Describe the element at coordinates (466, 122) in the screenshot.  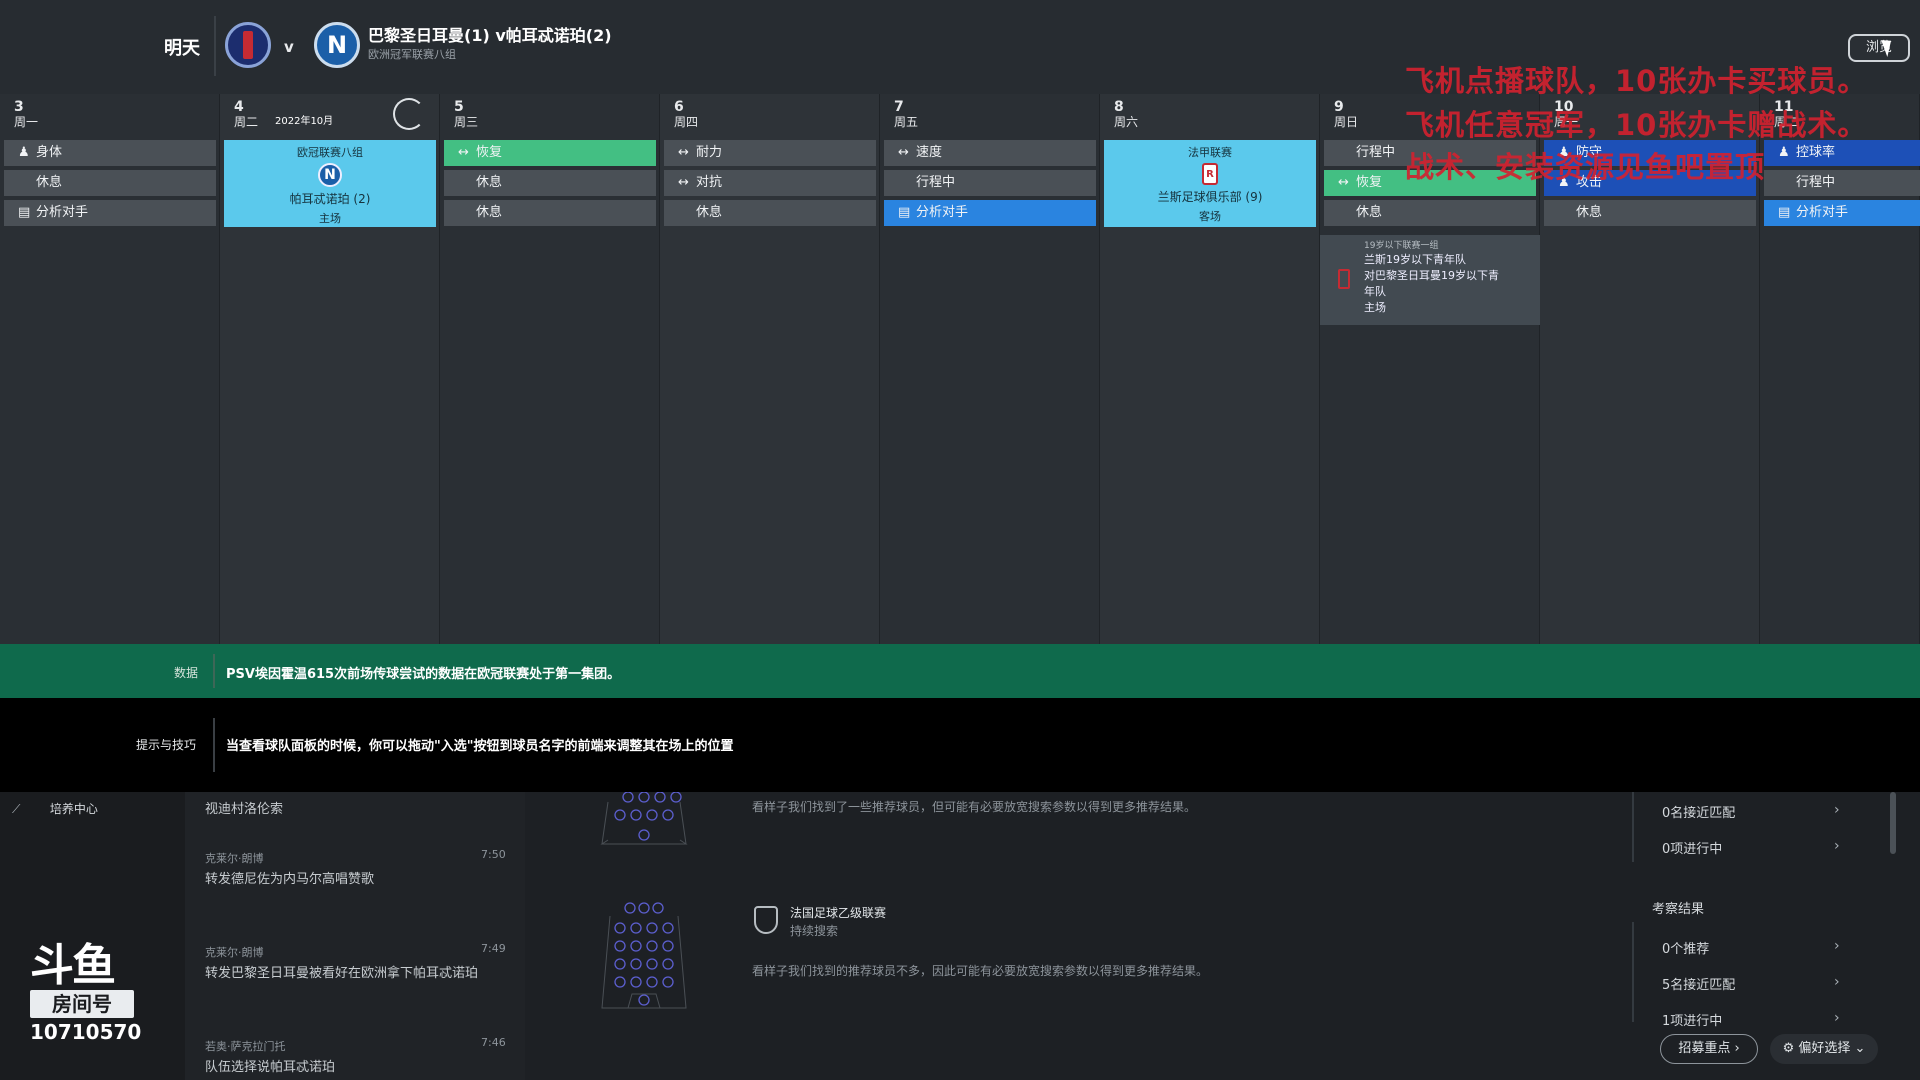
I see `day-weekday: 周三` at that location.